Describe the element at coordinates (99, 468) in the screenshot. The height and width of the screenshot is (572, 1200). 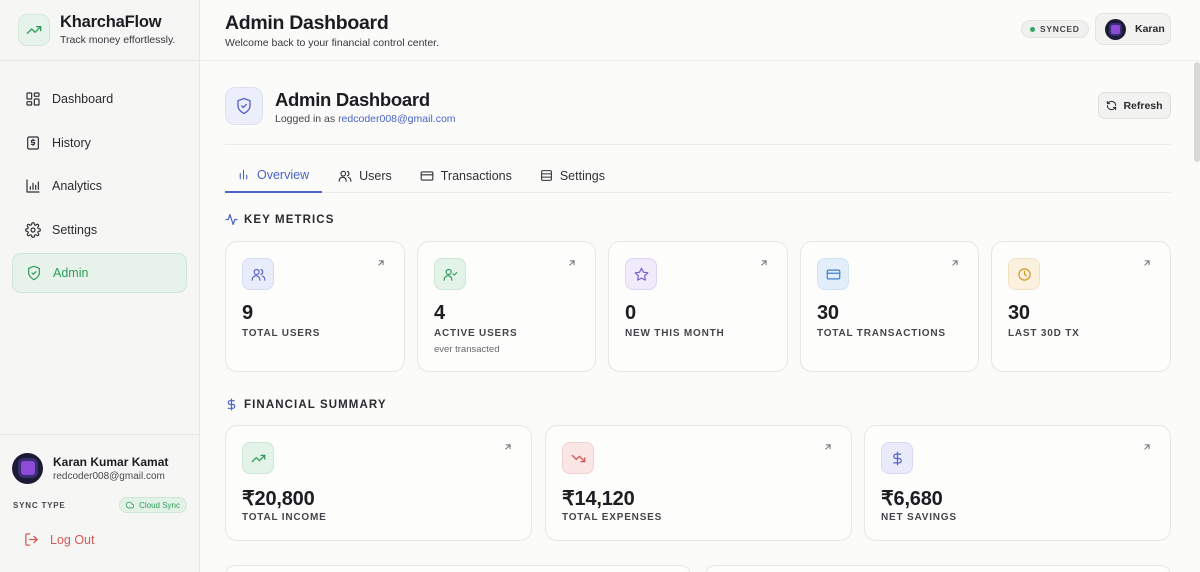
I see `user-card: Karan Kumar Kamat redcoder008@gmail.com` at that location.